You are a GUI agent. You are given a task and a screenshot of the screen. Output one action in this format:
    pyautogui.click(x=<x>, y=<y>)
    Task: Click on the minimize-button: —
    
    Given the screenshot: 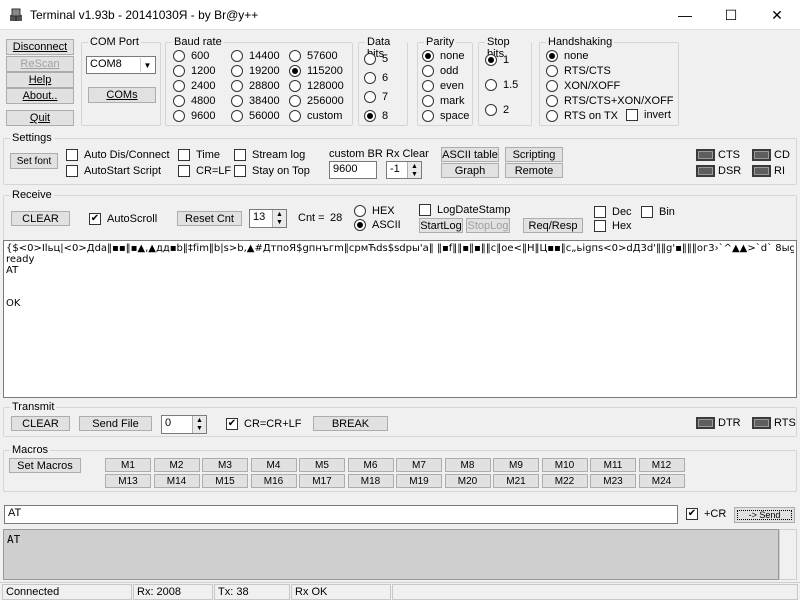 What is the action you would take?
    pyautogui.click(x=685, y=15)
    